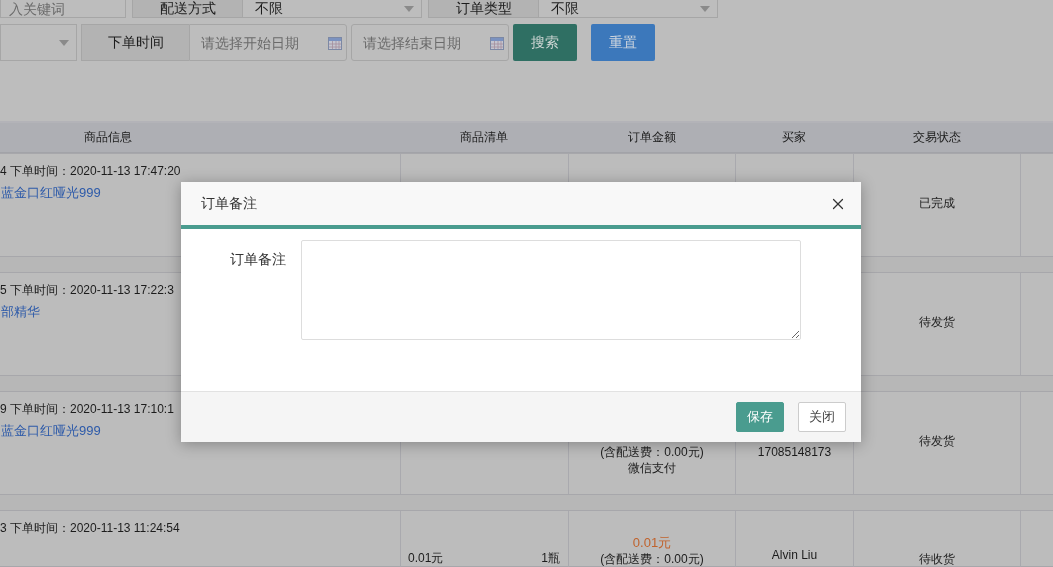  What do you see at coordinates (20, 312) in the screenshot?
I see `product-link: 部精华` at bounding box center [20, 312].